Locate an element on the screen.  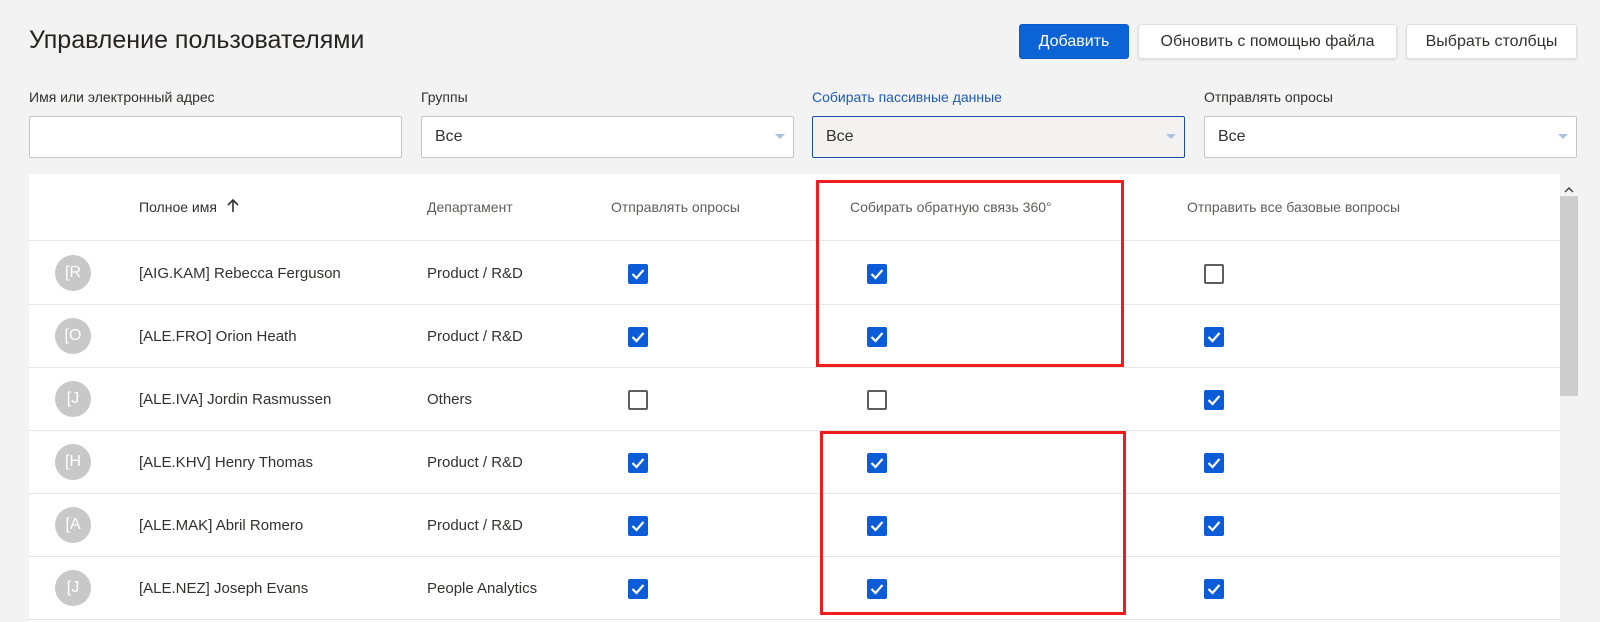
avatar: [R is located at coordinates (73, 273).